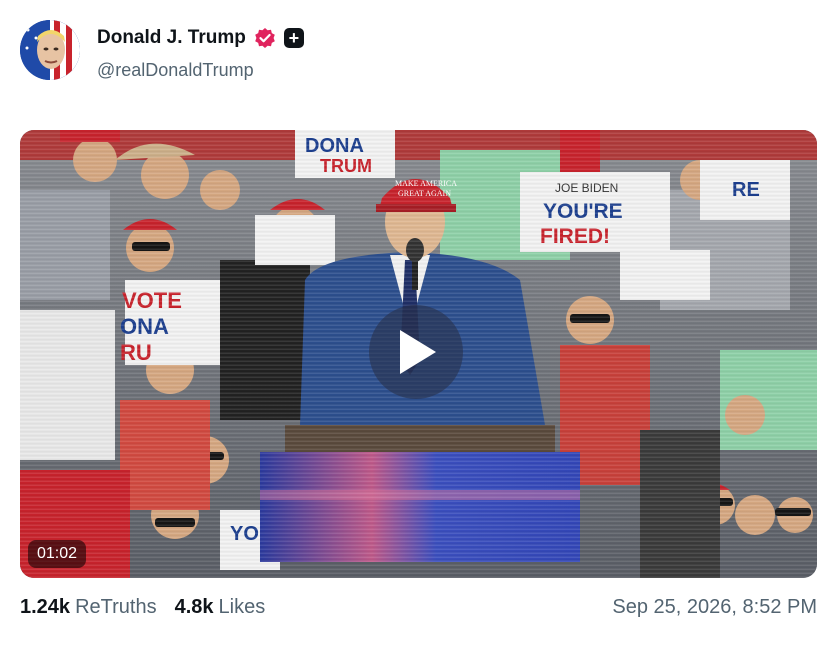 Image resolution: width=840 pixels, height=646 pixels. Describe the element at coordinates (426, 183) in the screenshot. I see `hat-text-1: MAKE AMERICA` at that location.